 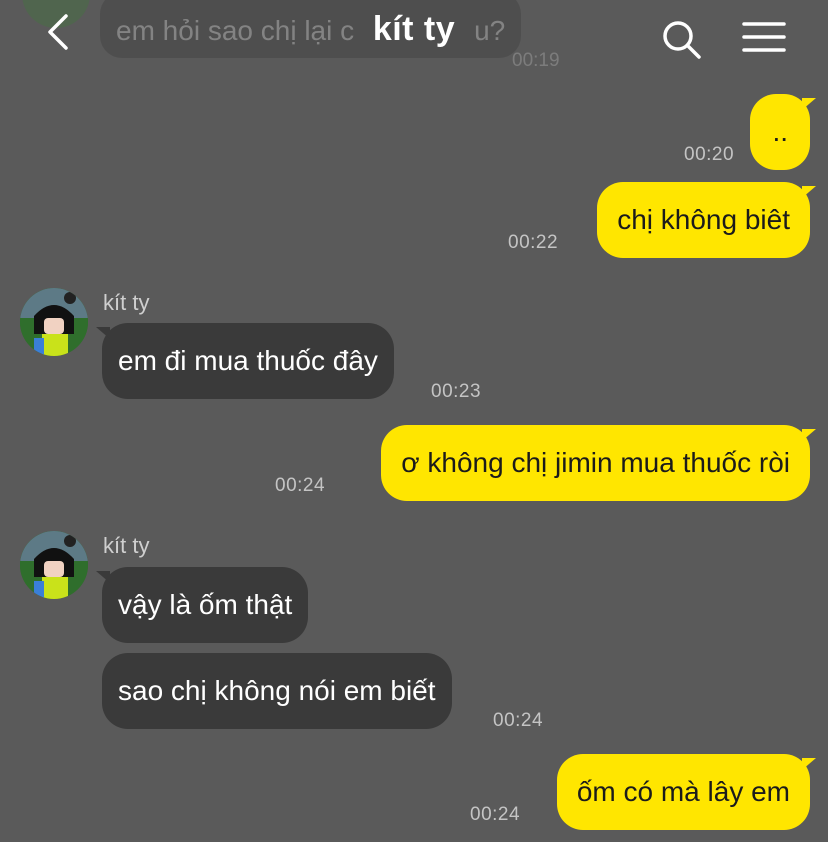 I want to click on message-time: 00:20, so click(x=709, y=154).